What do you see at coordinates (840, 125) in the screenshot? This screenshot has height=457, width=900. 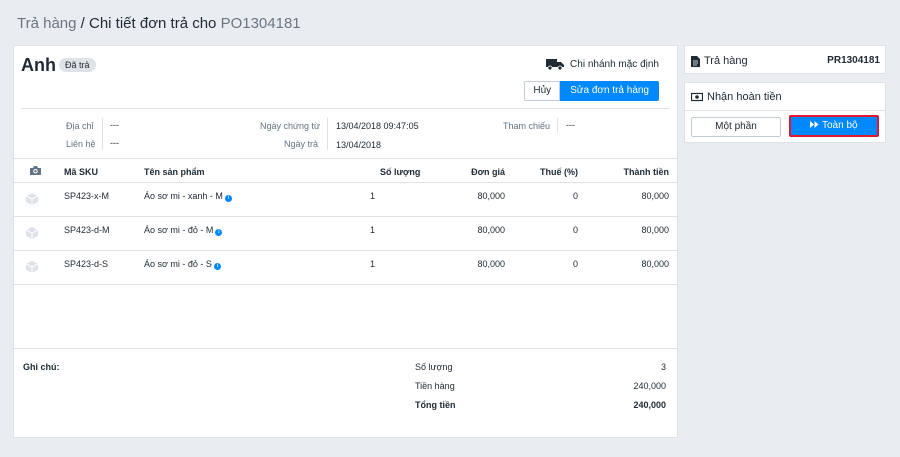 I see `full-refund-label: Toàn bộ` at bounding box center [840, 125].